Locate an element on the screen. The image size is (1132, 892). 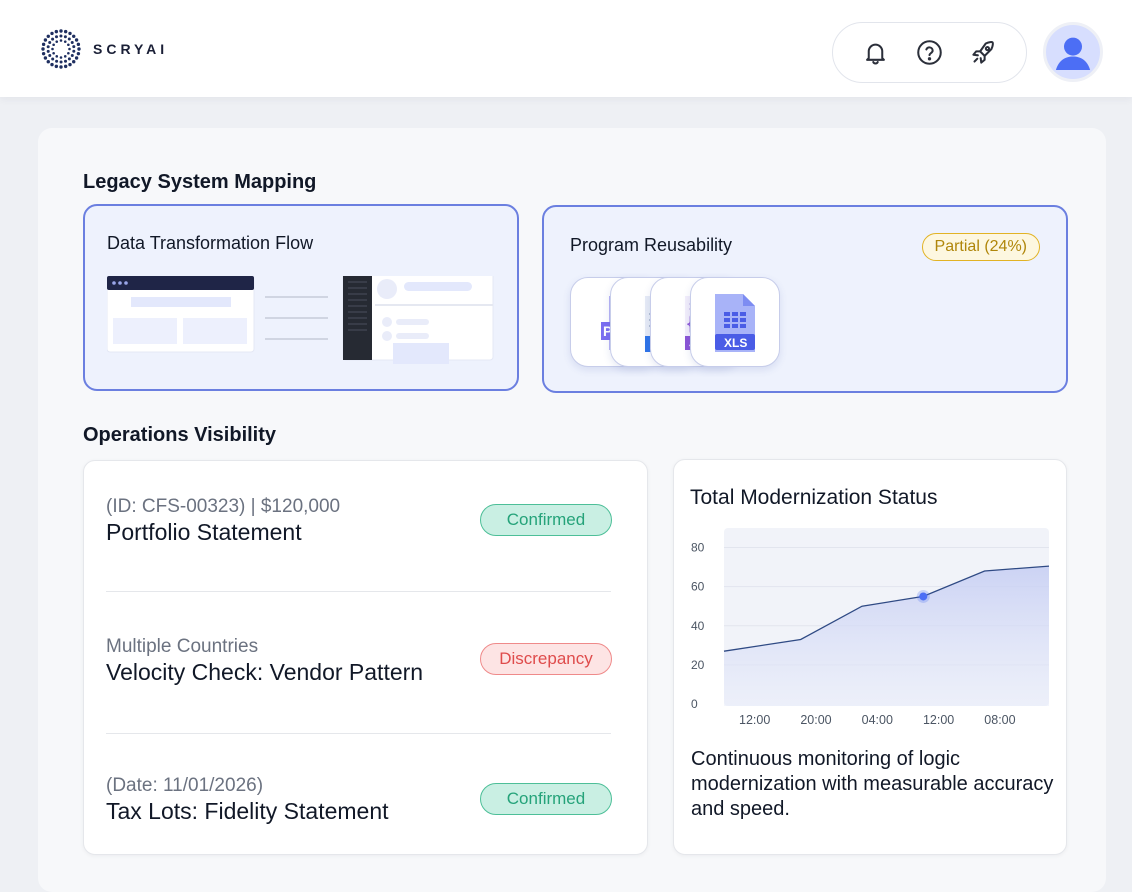
program-reusability-card: Program Reusability Partial (24%) PD D is located at coordinates (805, 299).